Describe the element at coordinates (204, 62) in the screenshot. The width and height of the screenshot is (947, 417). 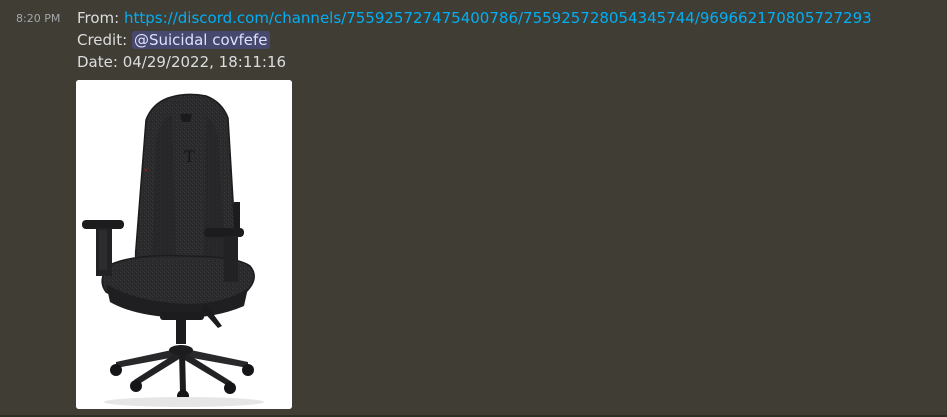
I see `date-value: 04/29/2022, 18:11:16` at that location.